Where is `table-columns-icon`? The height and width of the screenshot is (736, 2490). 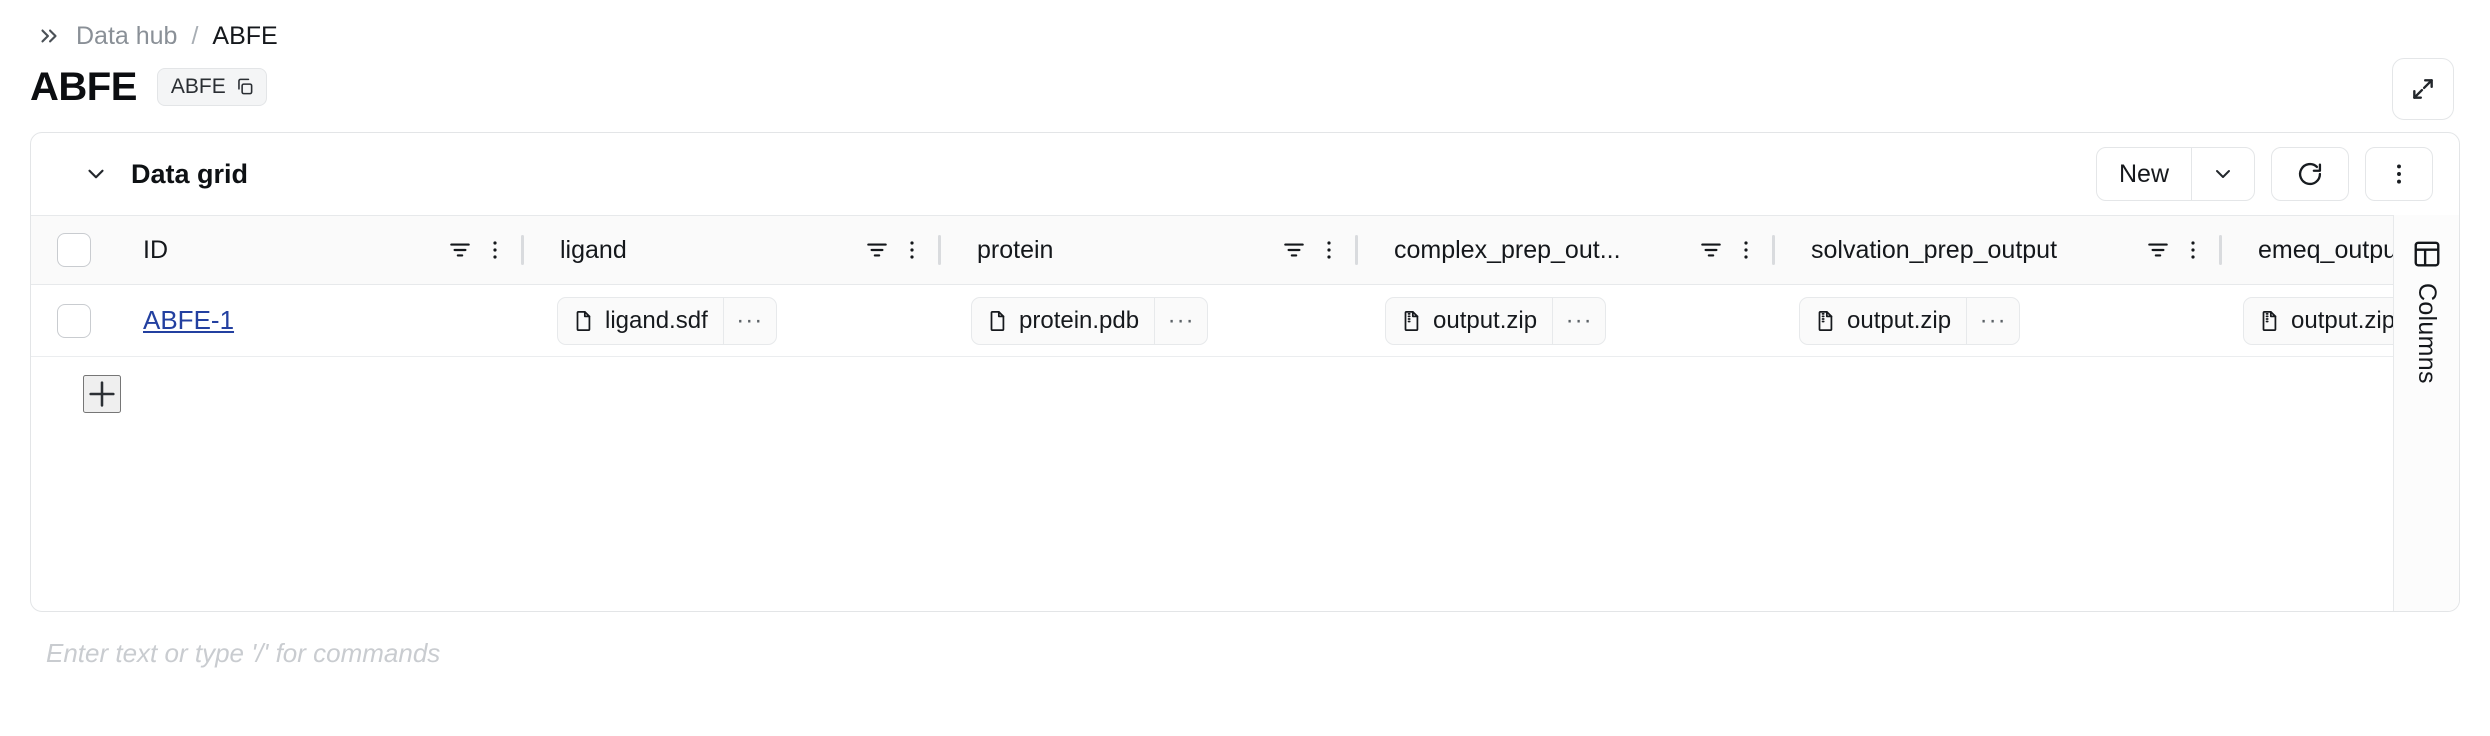 table-columns-icon is located at coordinates (2427, 254).